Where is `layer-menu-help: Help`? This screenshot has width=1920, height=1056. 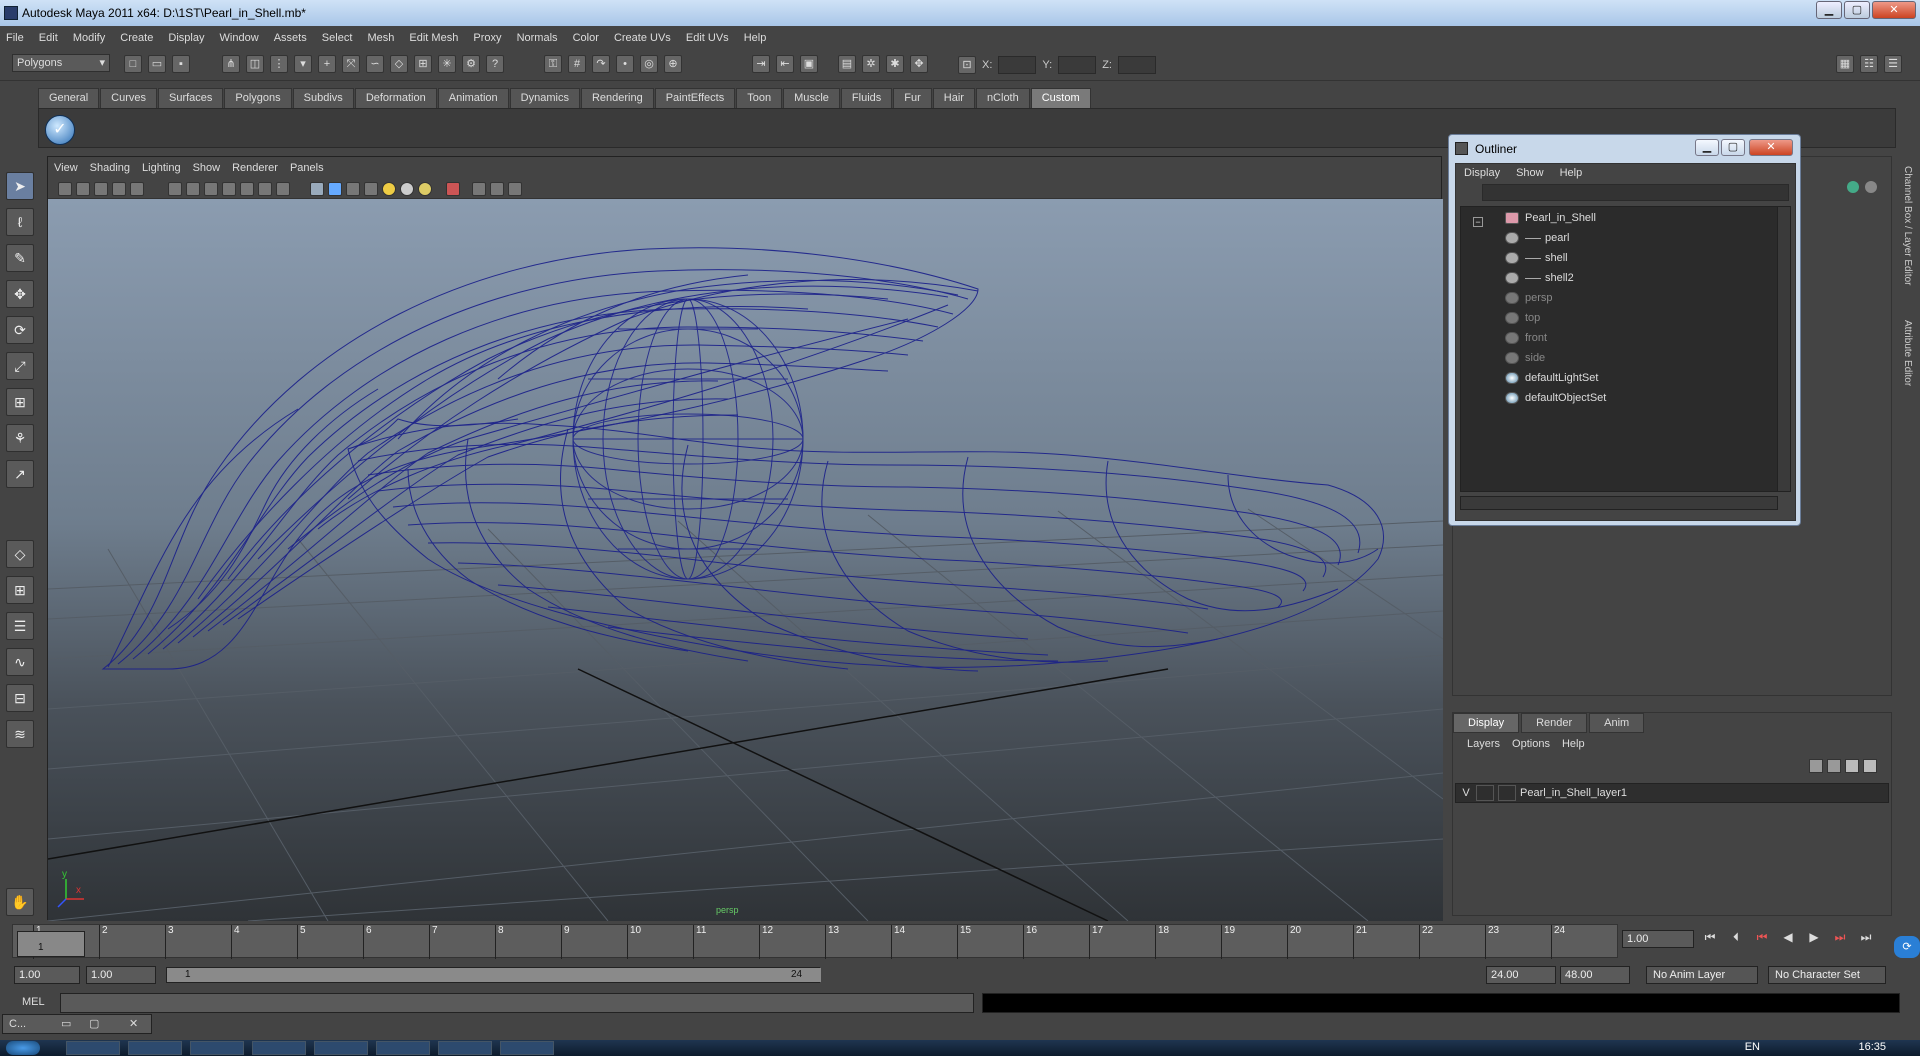
layer-menu-help: Help is located at coordinates (1573, 744).